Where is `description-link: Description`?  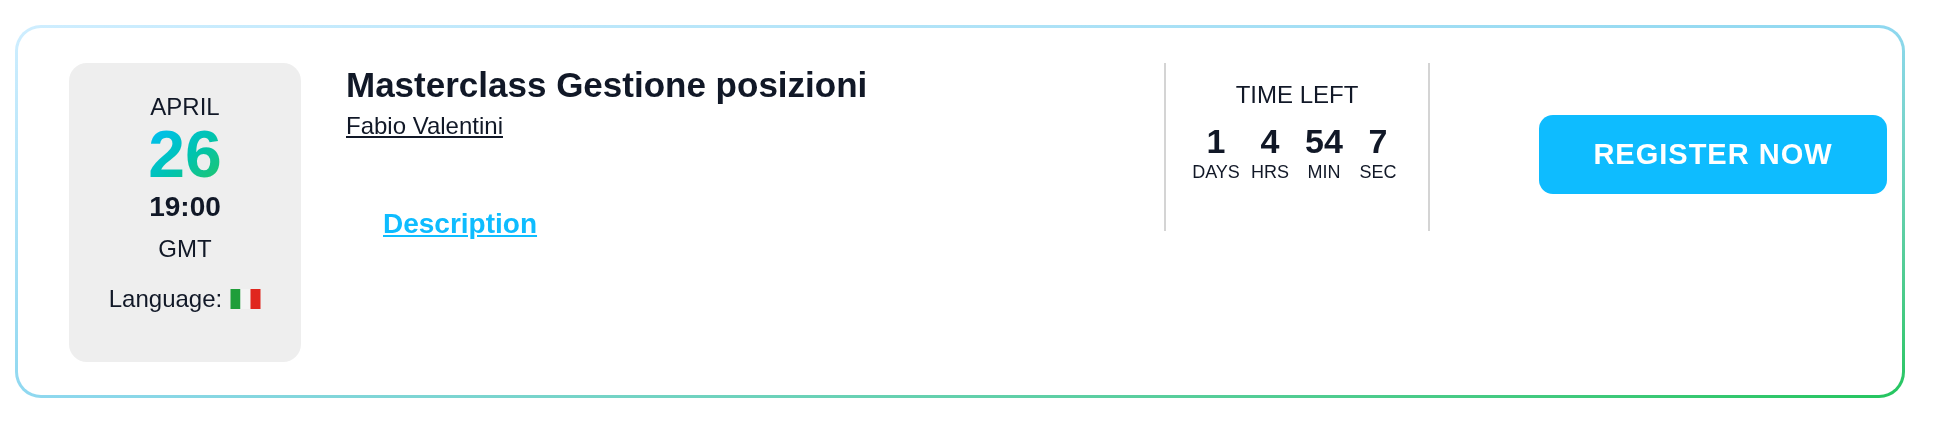
description-link: Description is located at coordinates (460, 224).